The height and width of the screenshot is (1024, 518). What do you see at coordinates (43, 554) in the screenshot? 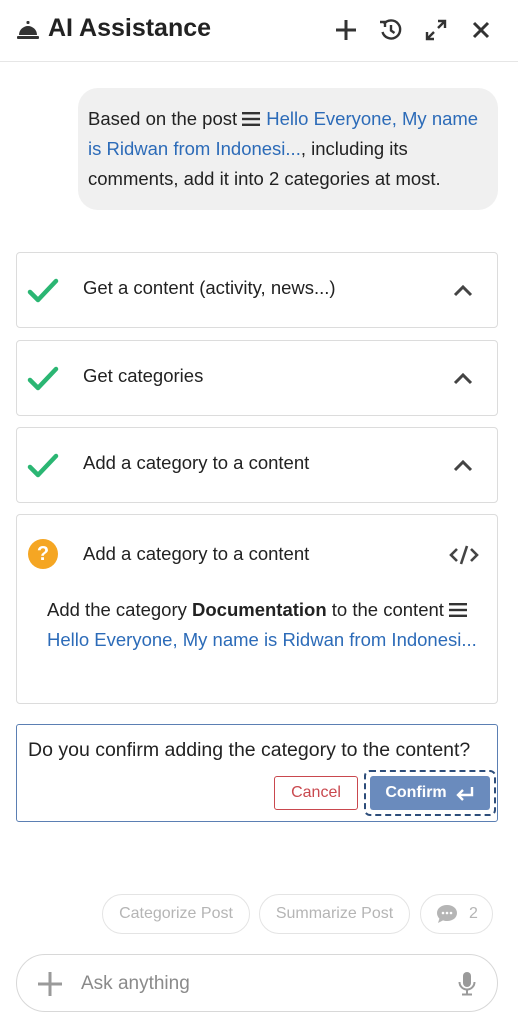
I see `question-icon: ?` at bounding box center [43, 554].